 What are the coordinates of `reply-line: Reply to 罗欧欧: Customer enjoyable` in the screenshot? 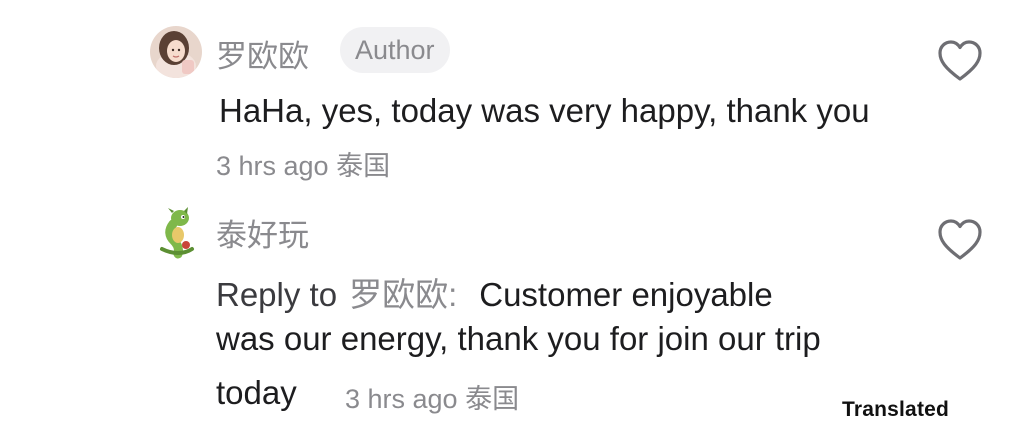 It's located at (494, 292).